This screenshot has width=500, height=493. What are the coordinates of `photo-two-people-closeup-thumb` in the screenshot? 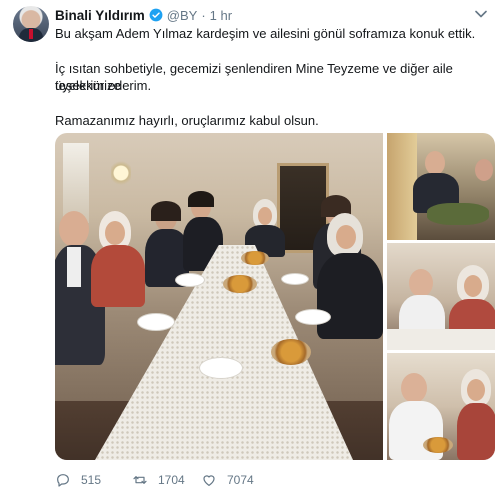 It's located at (441, 406).